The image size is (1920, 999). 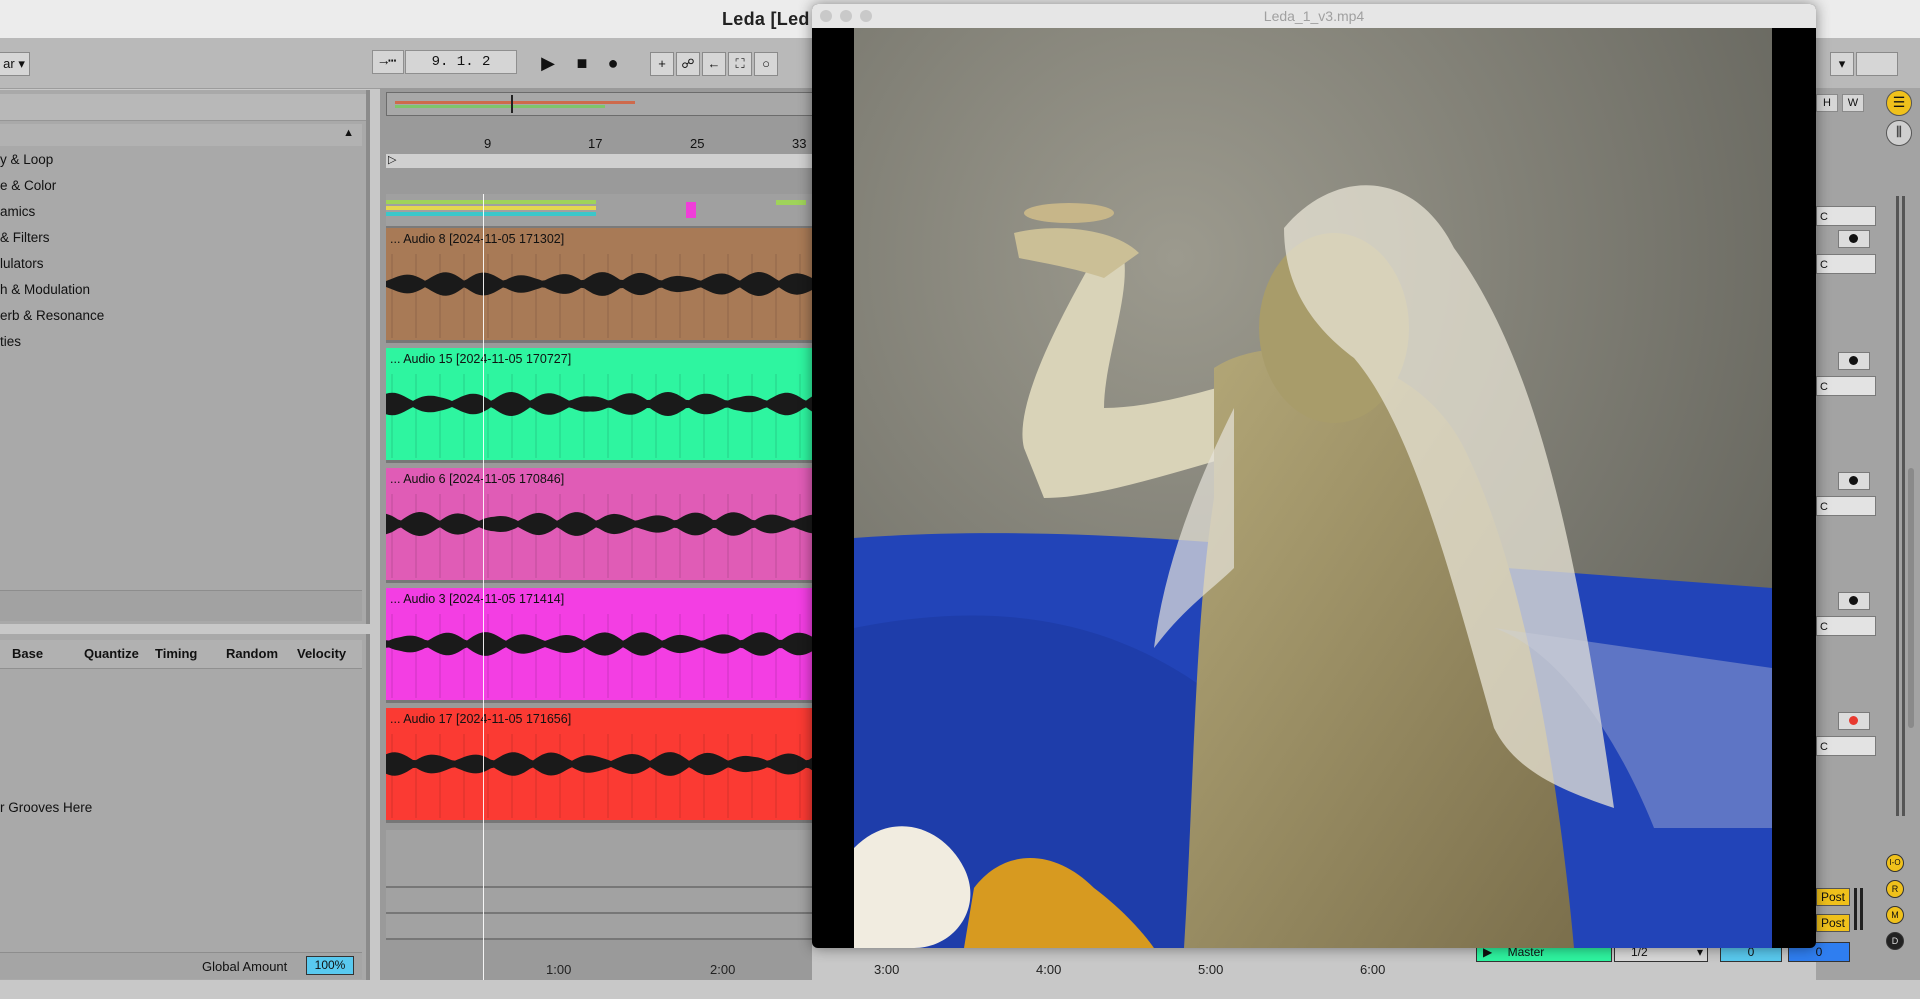 I want to click on time-marker: 3:00, so click(x=887, y=969).